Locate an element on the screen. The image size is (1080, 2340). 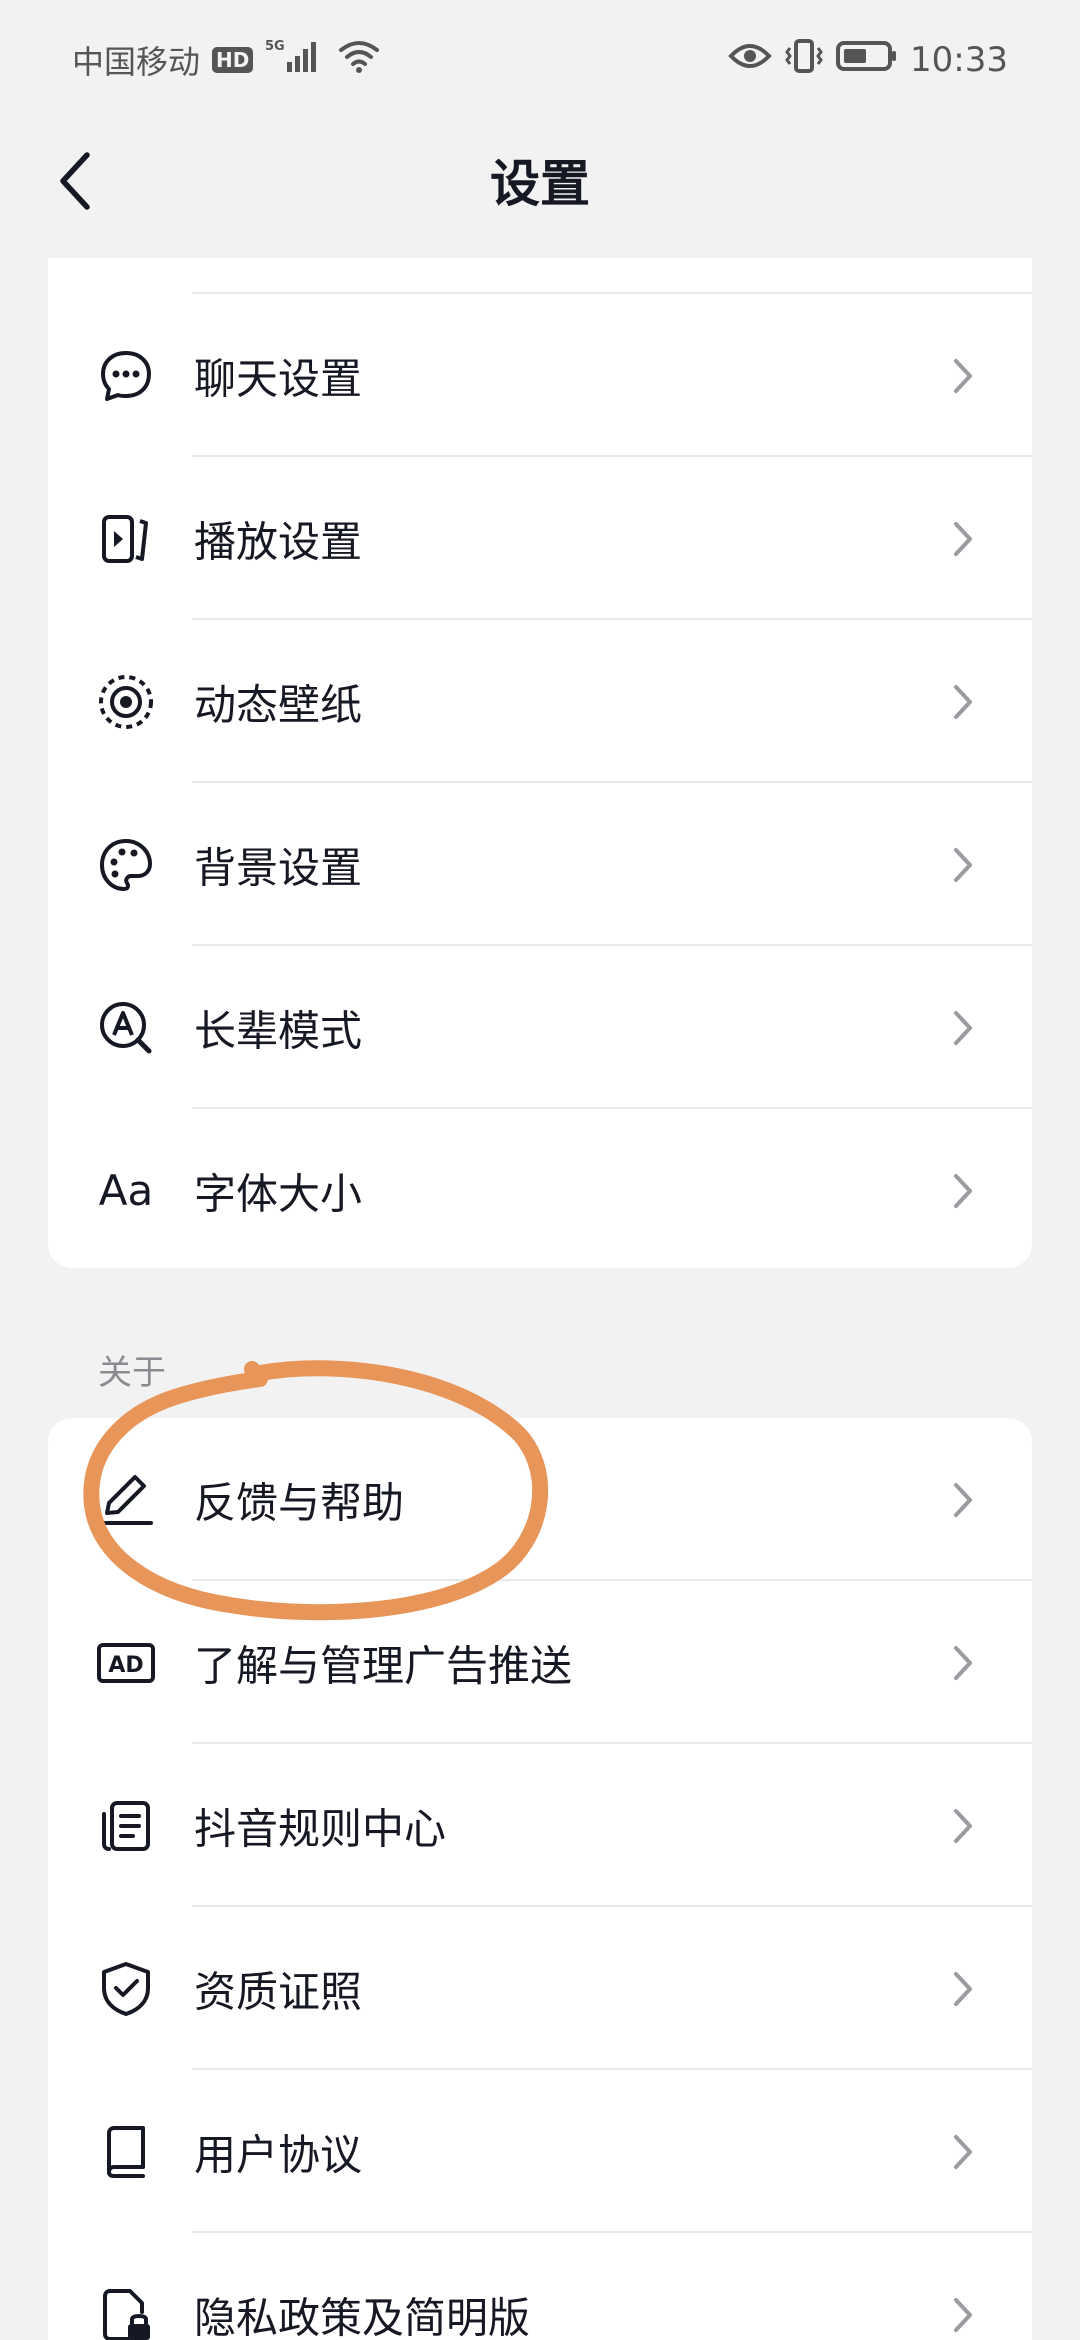
chevron-left-icon is located at coordinates (75, 181).